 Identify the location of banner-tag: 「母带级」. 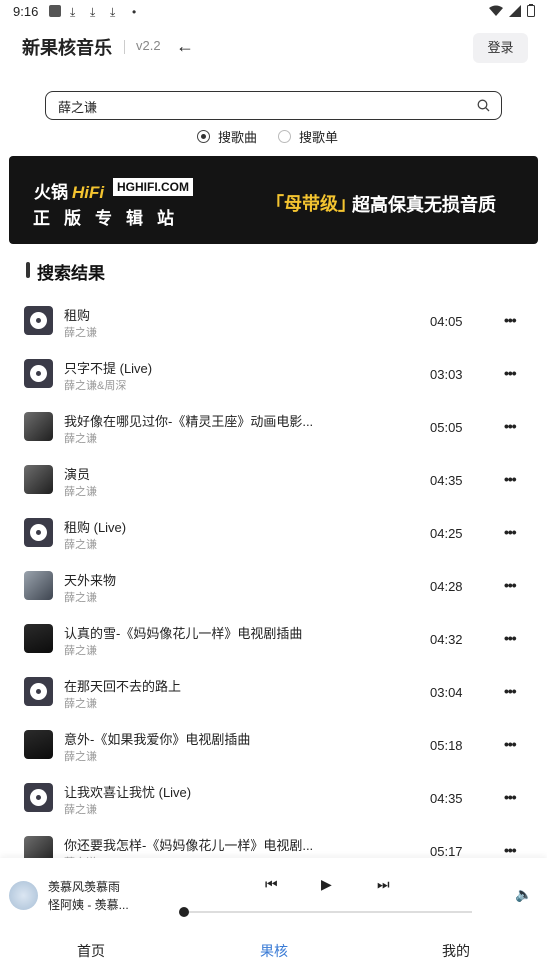
(311, 204).